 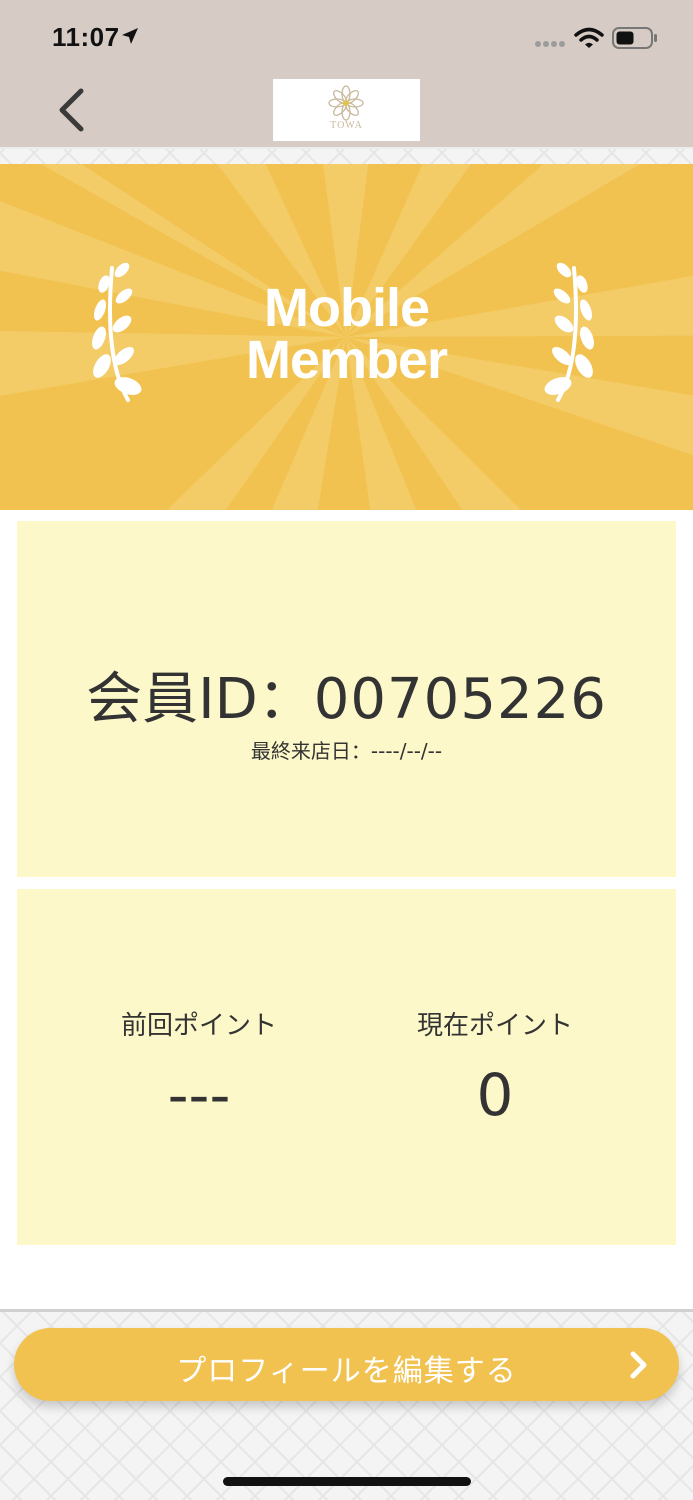 What do you see at coordinates (130, 36) in the screenshot?
I see `location-arrow-icon` at bounding box center [130, 36].